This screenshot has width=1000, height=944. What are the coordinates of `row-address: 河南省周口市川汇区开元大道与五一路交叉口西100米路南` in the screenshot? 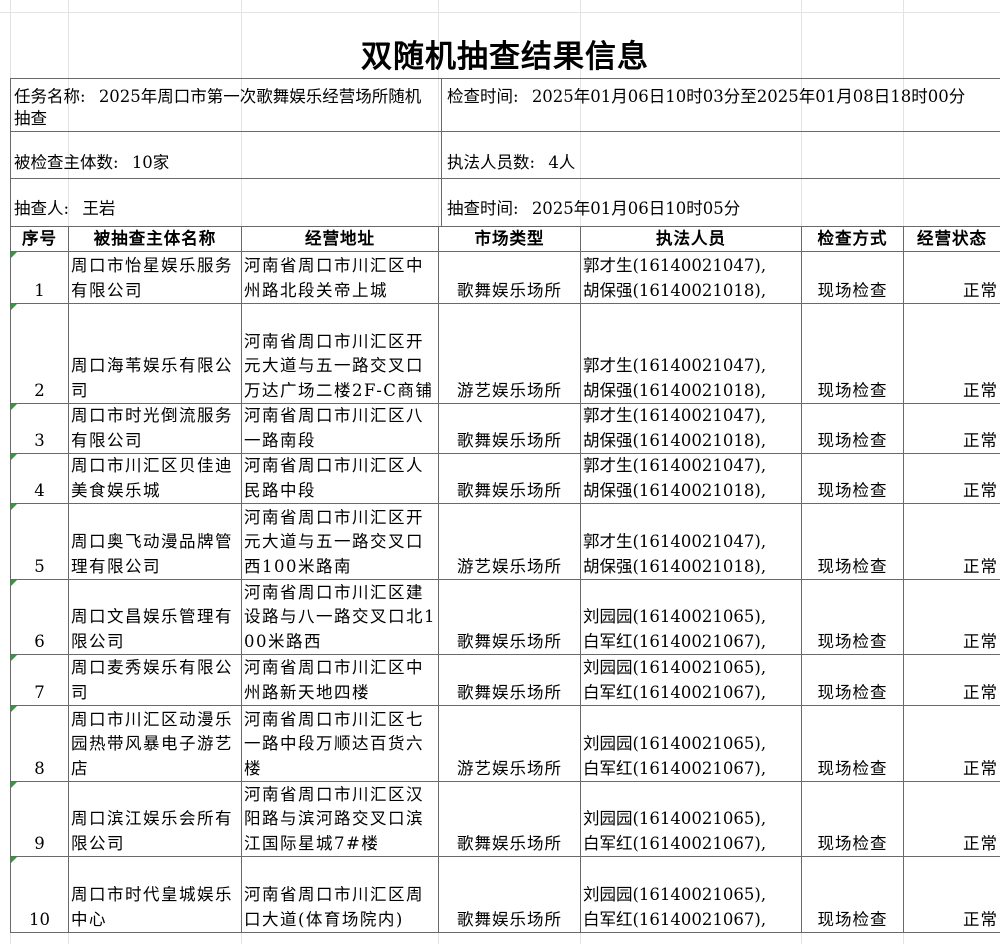 It's located at (340, 541).